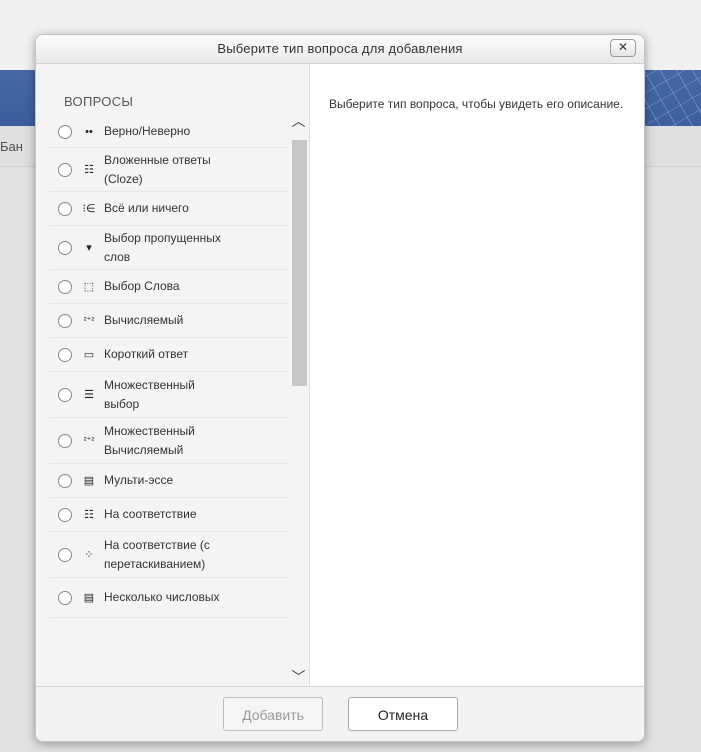  Describe the element at coordinates (273, 714) in the screenshot. I see `add-button: Добавить` at that location.